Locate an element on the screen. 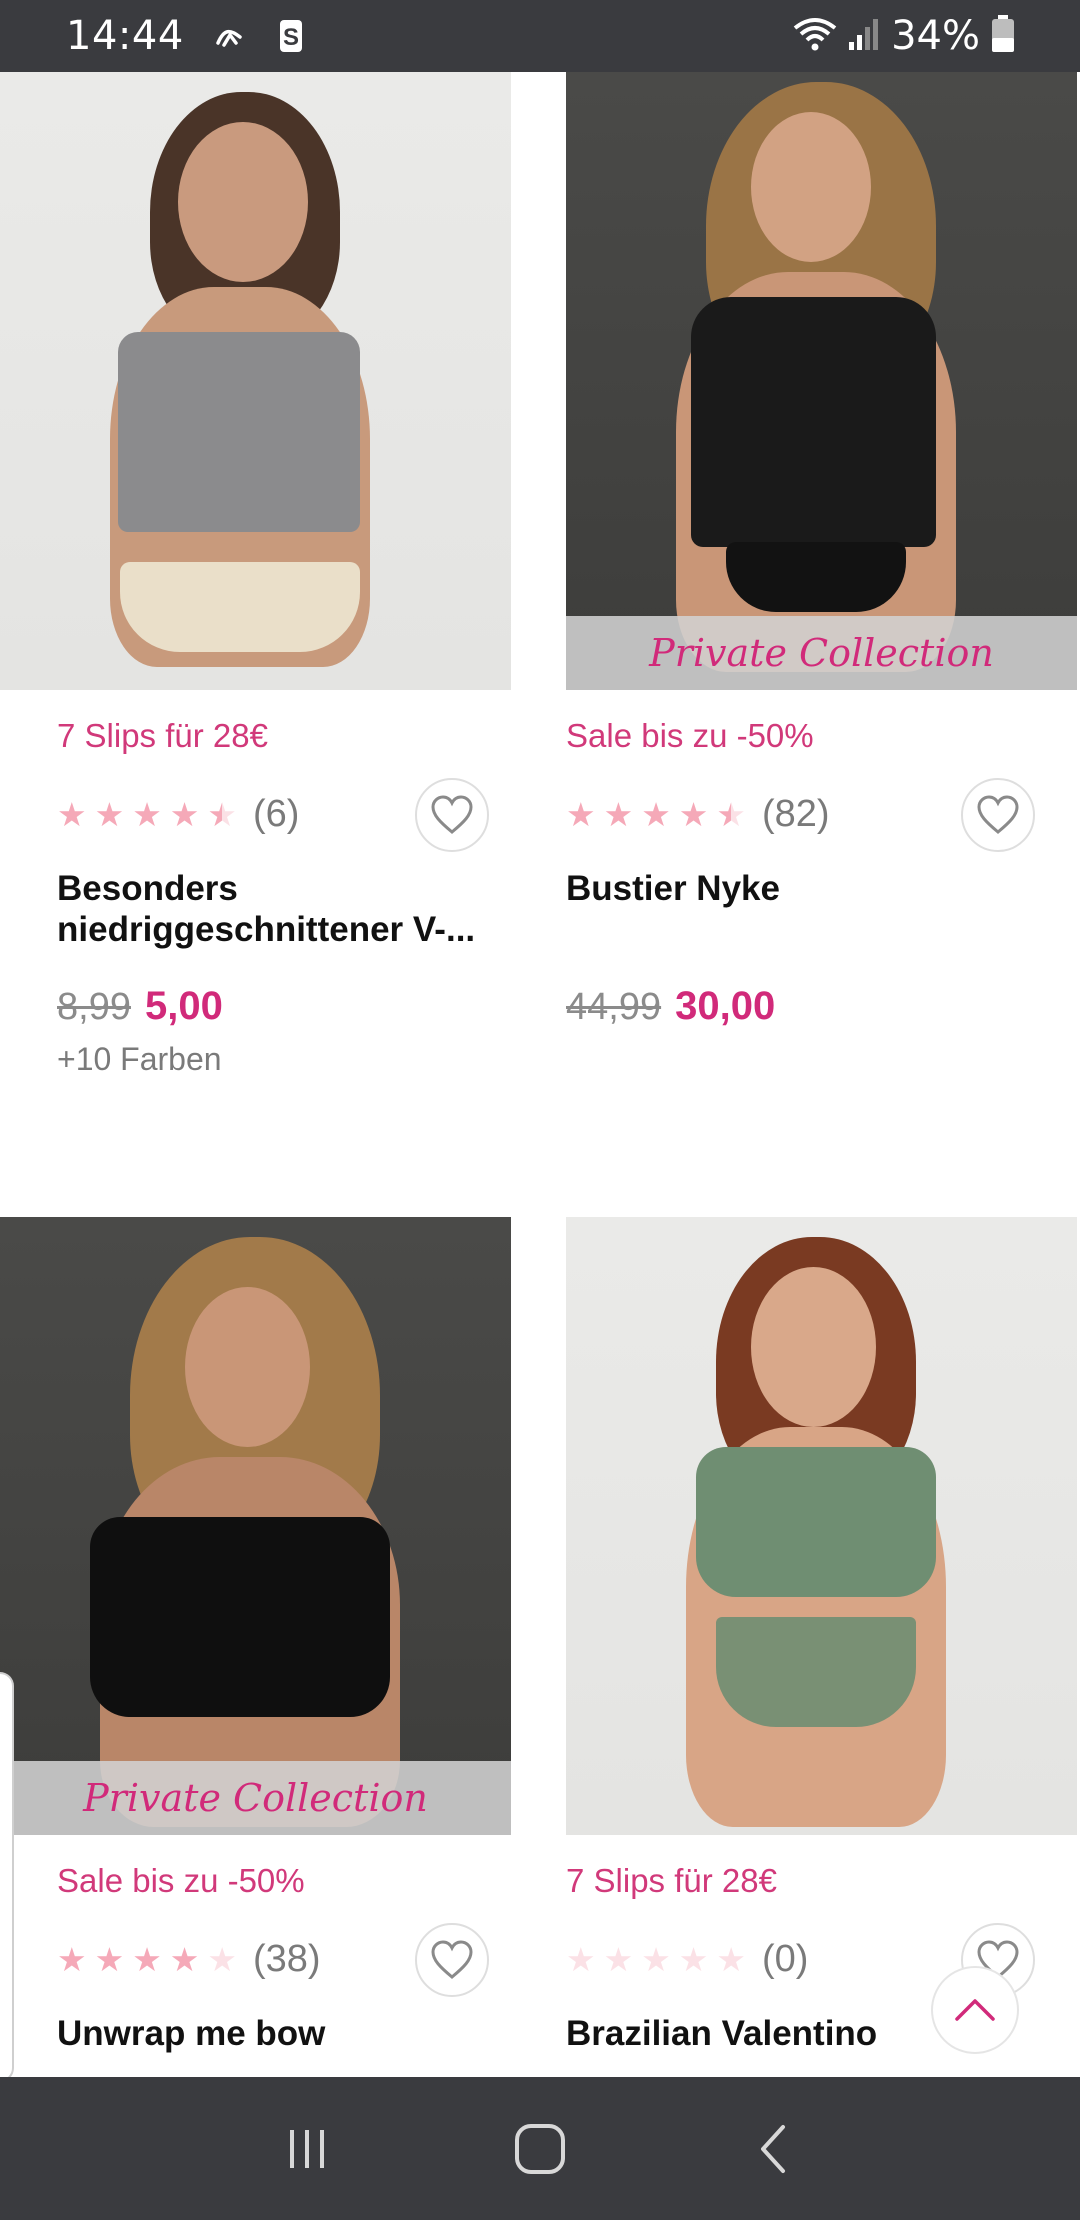 The image size is (1080, 2220). sale-price: 5,00 is located at coordinates (183, 1006).